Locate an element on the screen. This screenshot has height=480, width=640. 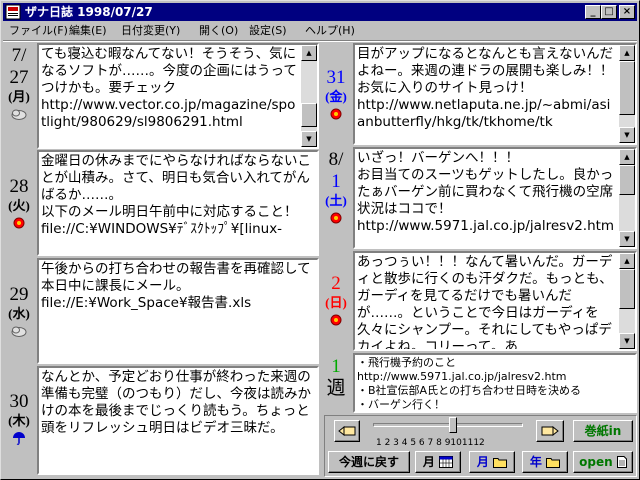
week-kanji: 週 is located at coordinates (336, 388).